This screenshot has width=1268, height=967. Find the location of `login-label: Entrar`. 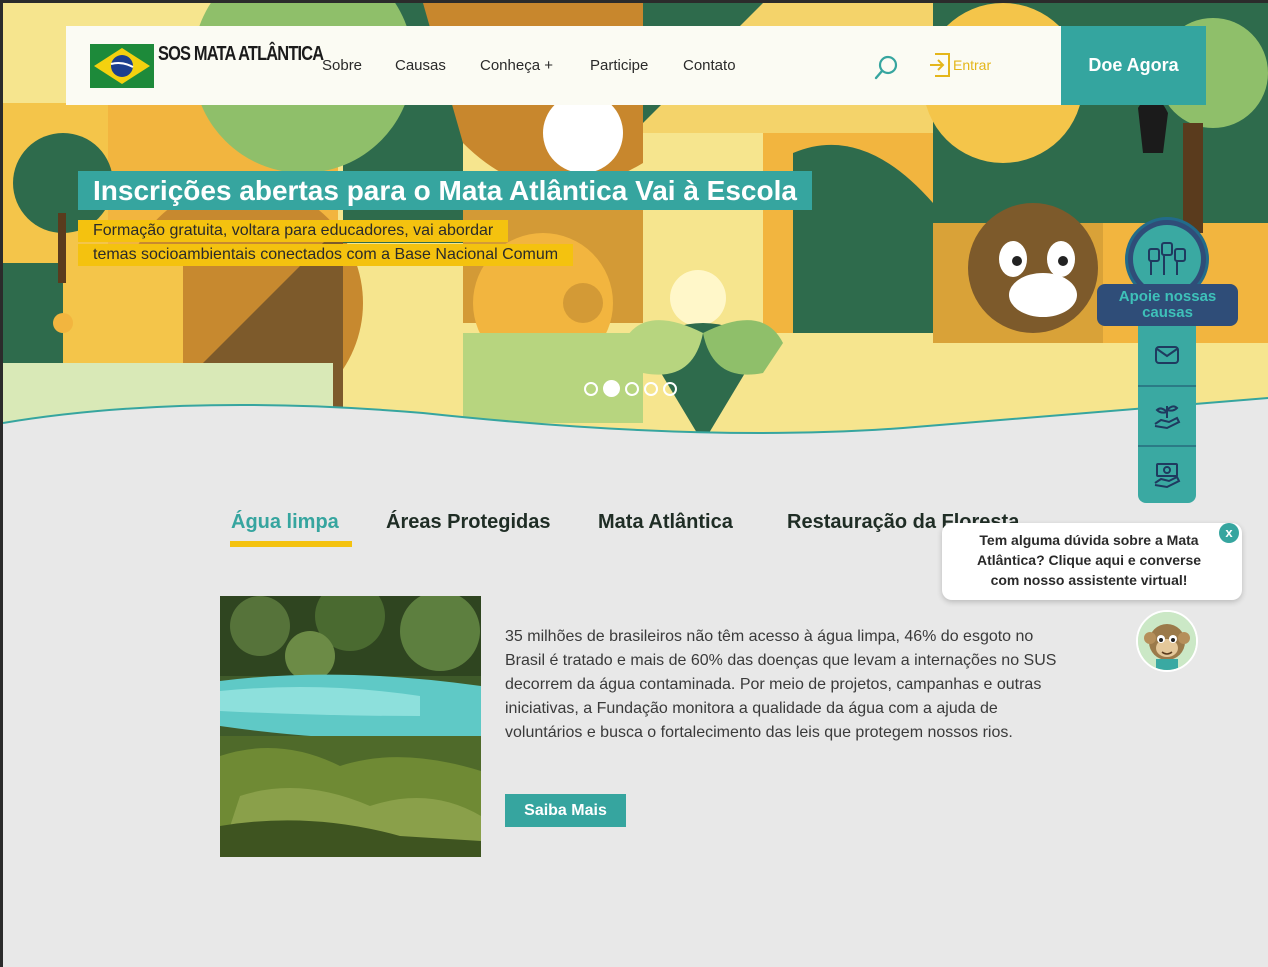

login-label: Entrar is located at coordinates (972, 65).